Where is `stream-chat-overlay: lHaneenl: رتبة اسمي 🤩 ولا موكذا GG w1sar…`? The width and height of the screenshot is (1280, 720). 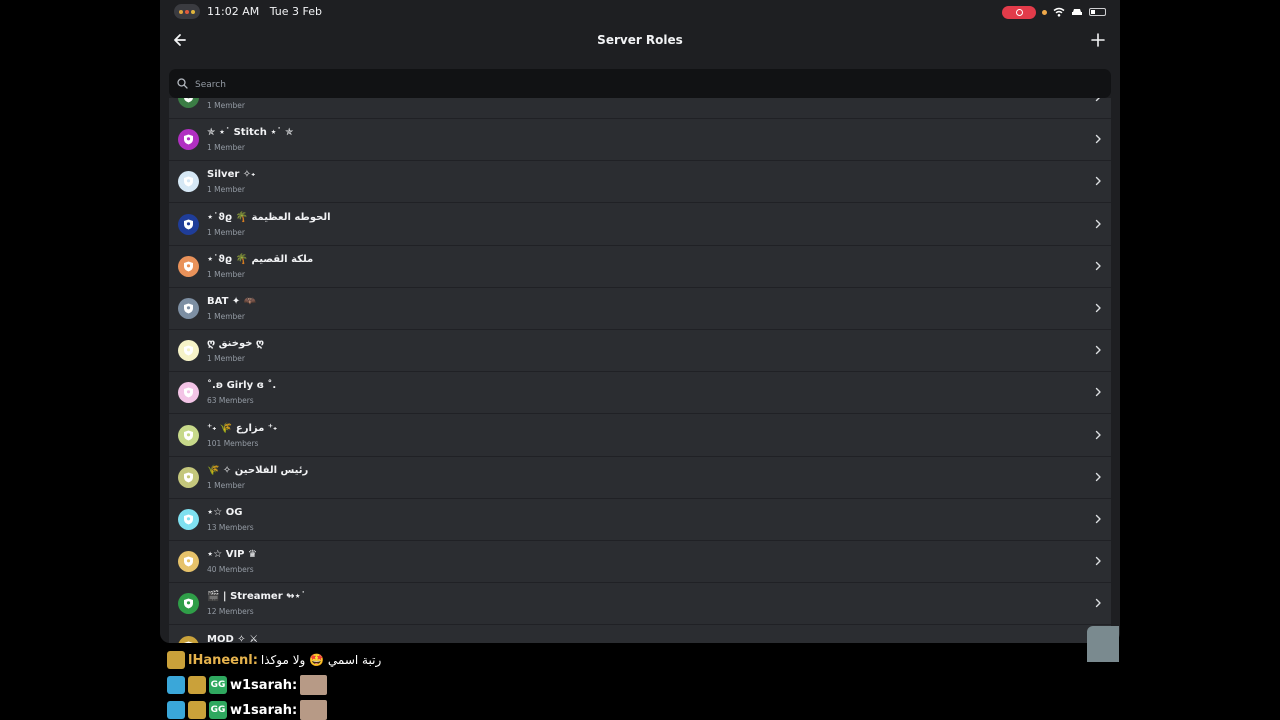
stream-chat-overlay: lHaneenl: رتبة اسمي 🤩 ولا موكذا GG w1sar… is located at coordinates (517, 685).